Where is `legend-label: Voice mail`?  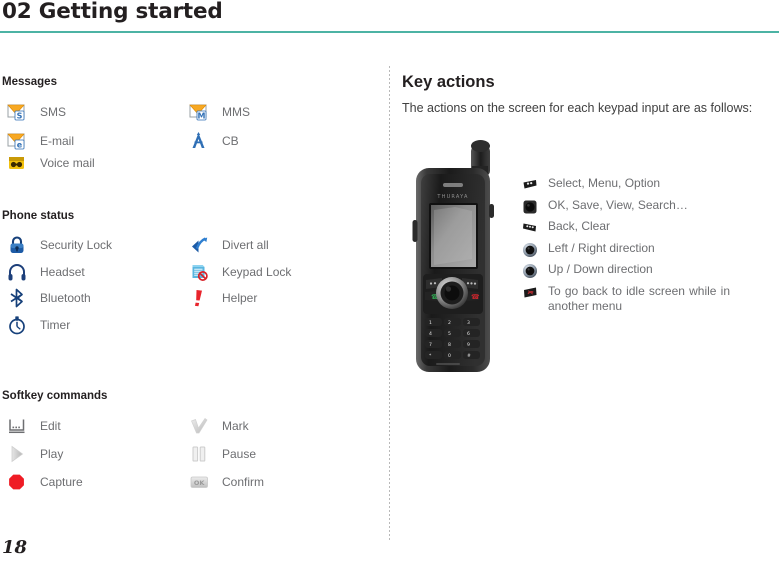
legend-label: Voice mail is located at coordinates (67, 163).